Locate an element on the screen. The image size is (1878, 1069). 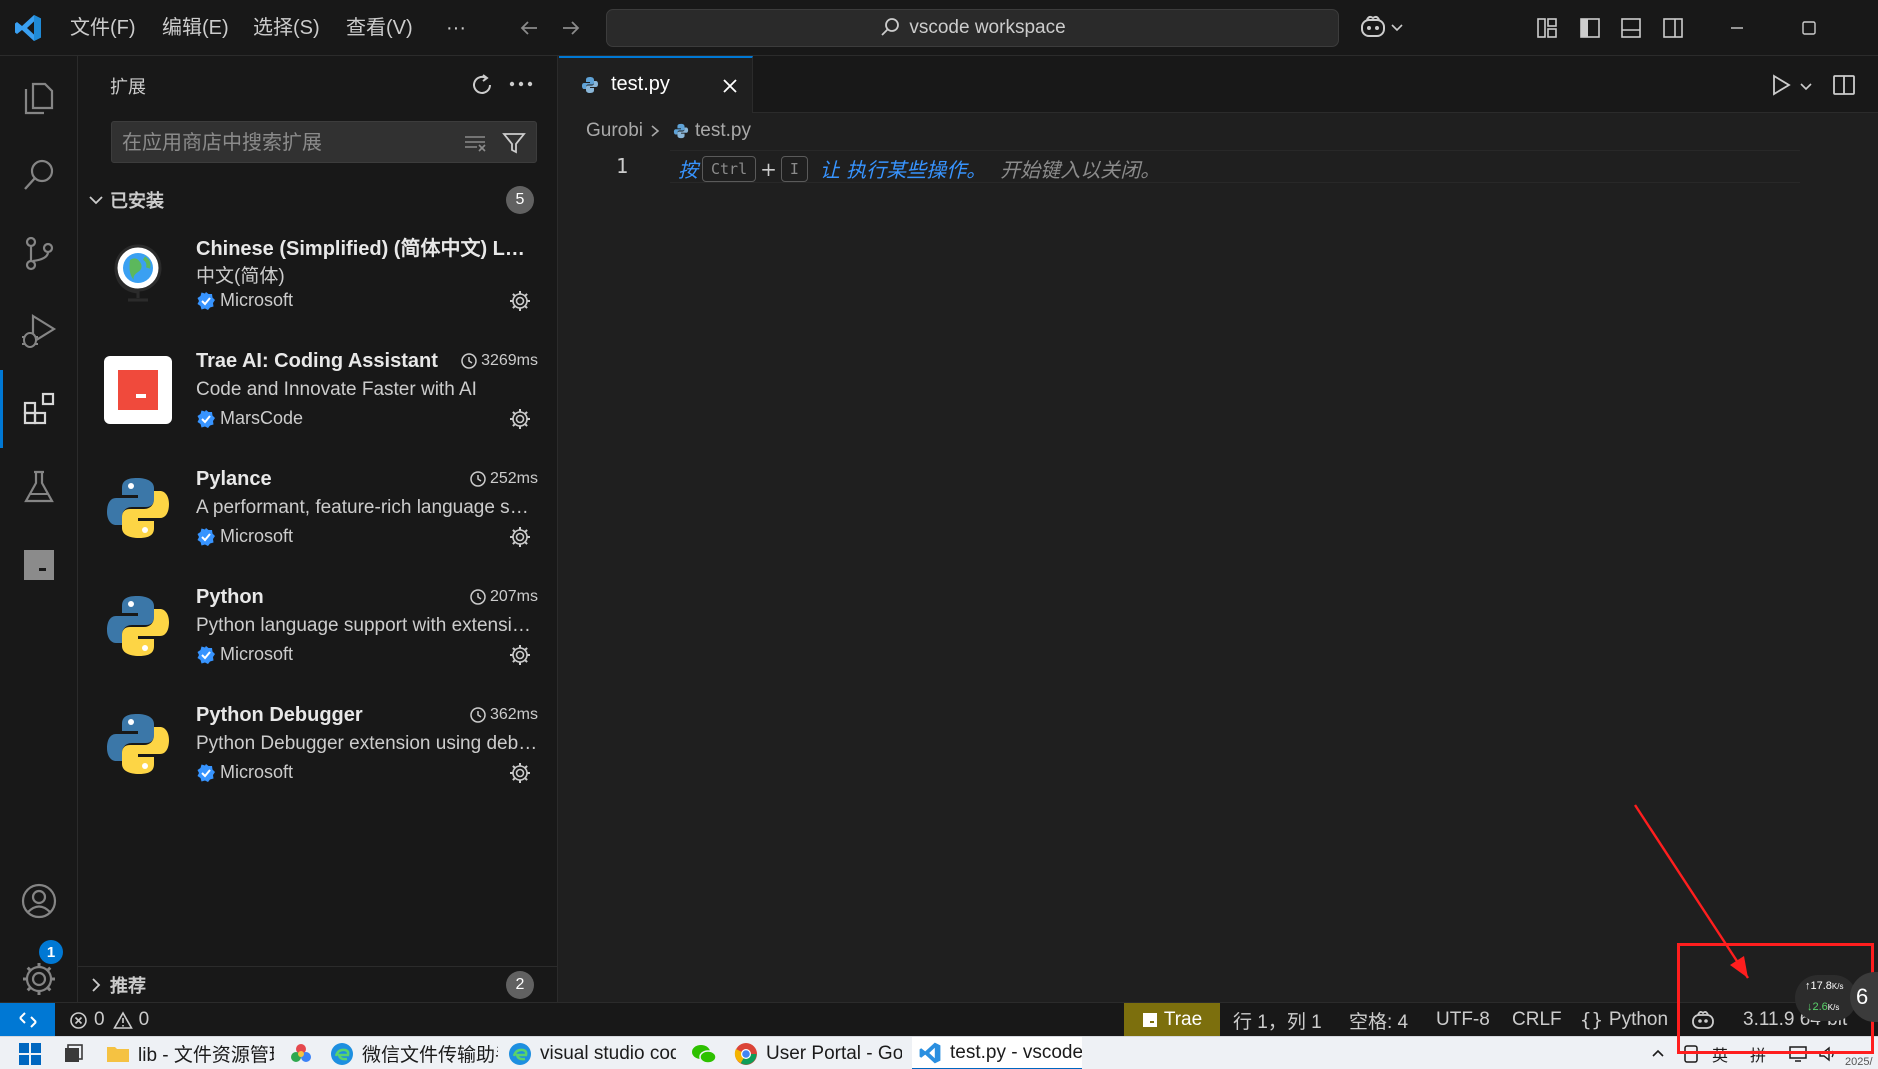
menu-view: 查看(V) is located at coordinates (379, 28).